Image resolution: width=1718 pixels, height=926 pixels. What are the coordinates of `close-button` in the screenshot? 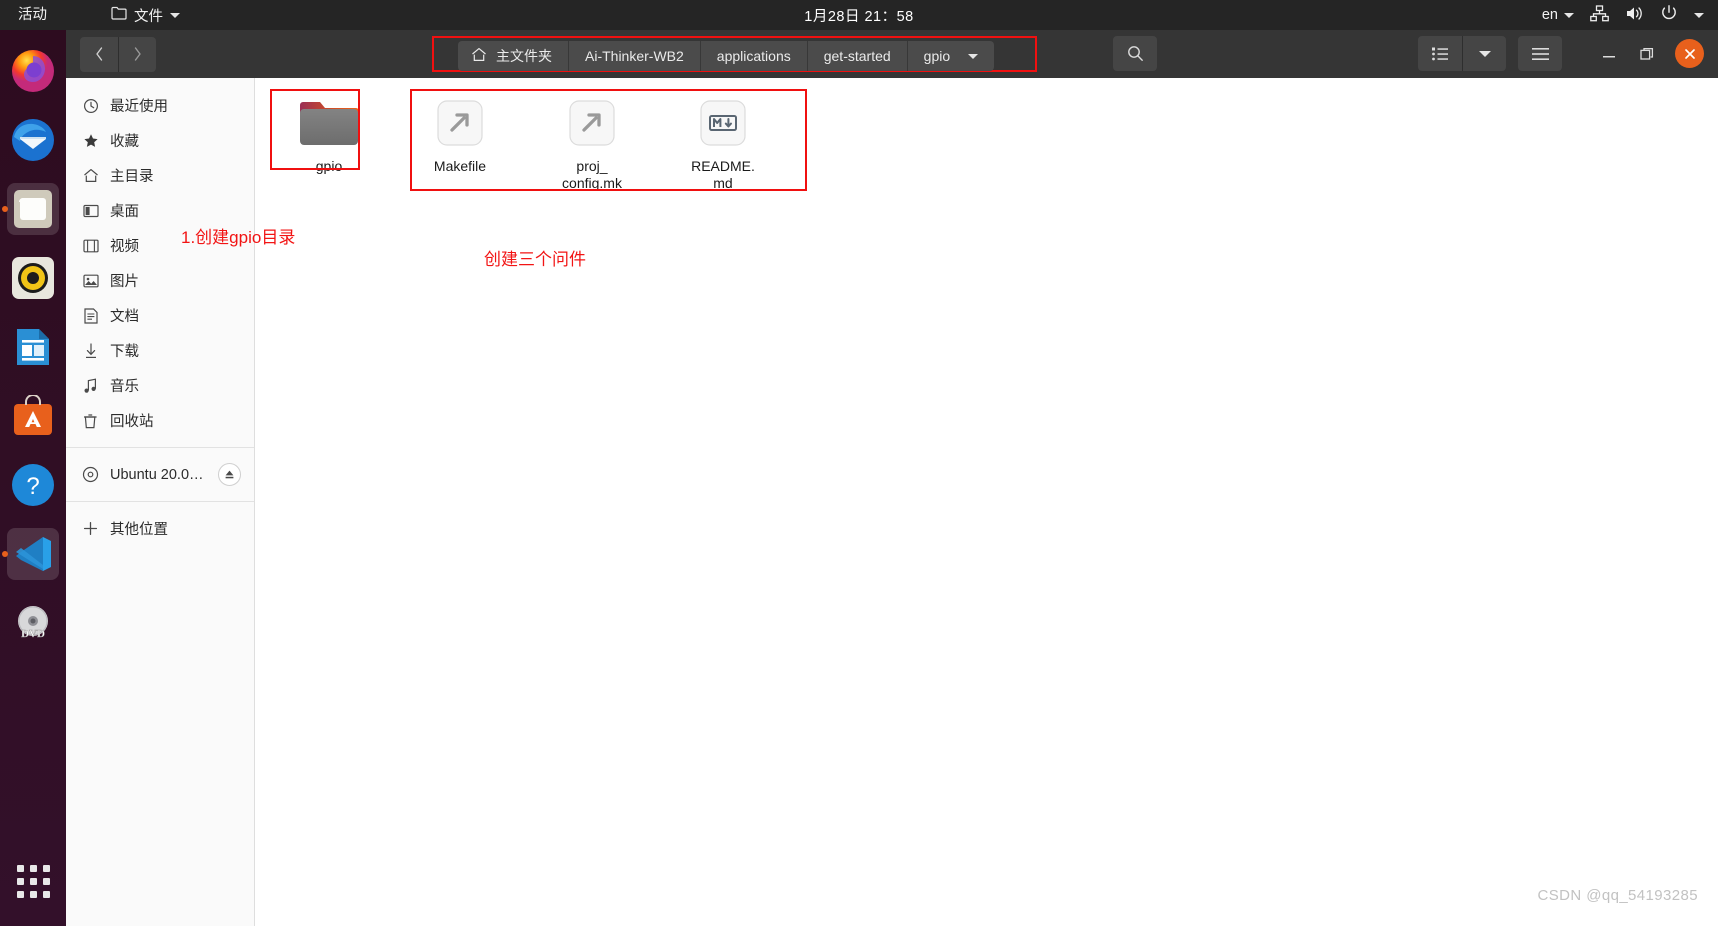 It's located at (1689, 53).